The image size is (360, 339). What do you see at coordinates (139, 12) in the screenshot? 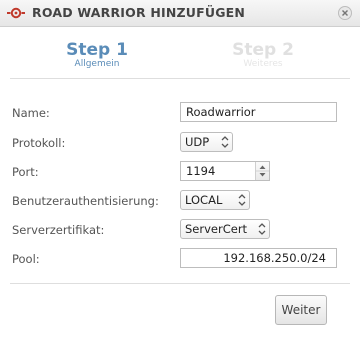
I see `dialog-title: ROAD WARRIOR HINZUFÜGEN` at bounding box center [139, 12].